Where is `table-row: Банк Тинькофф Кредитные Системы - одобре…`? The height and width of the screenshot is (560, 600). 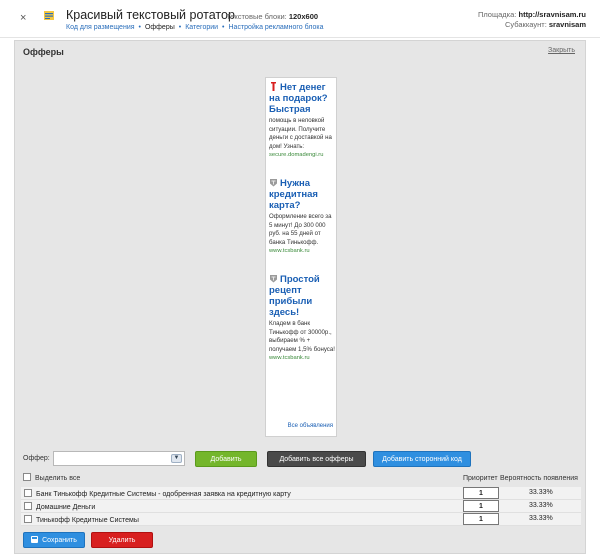 table-row: Банк Тинькофф Кредитные Системы - одобре… is located at coordinates (301, 493).